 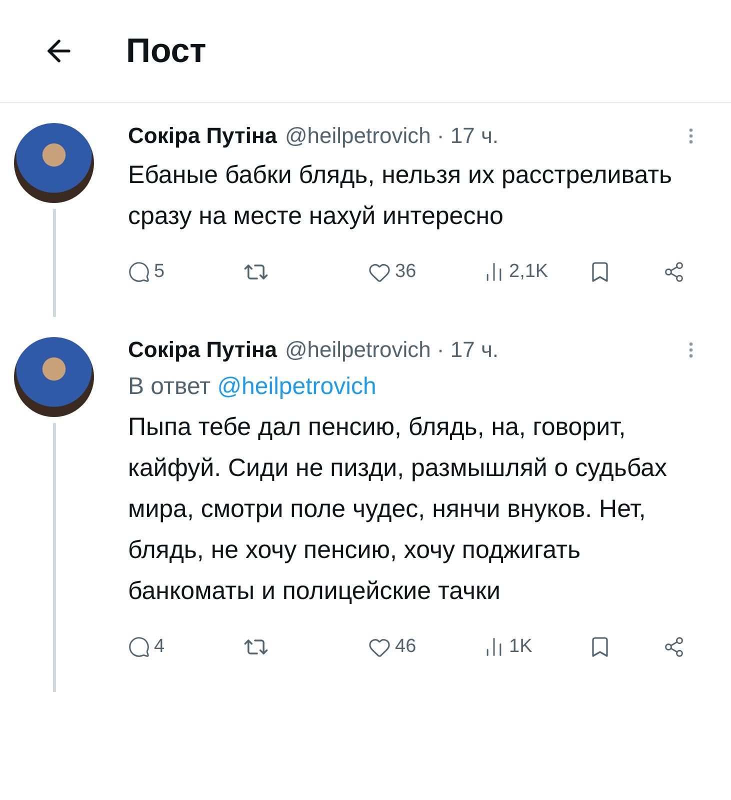 What do you see at coordinates (253, 387) in the screenshot?
I see `reply-context: В ответ @heilpetrovich` at bounding box center [253, 387].